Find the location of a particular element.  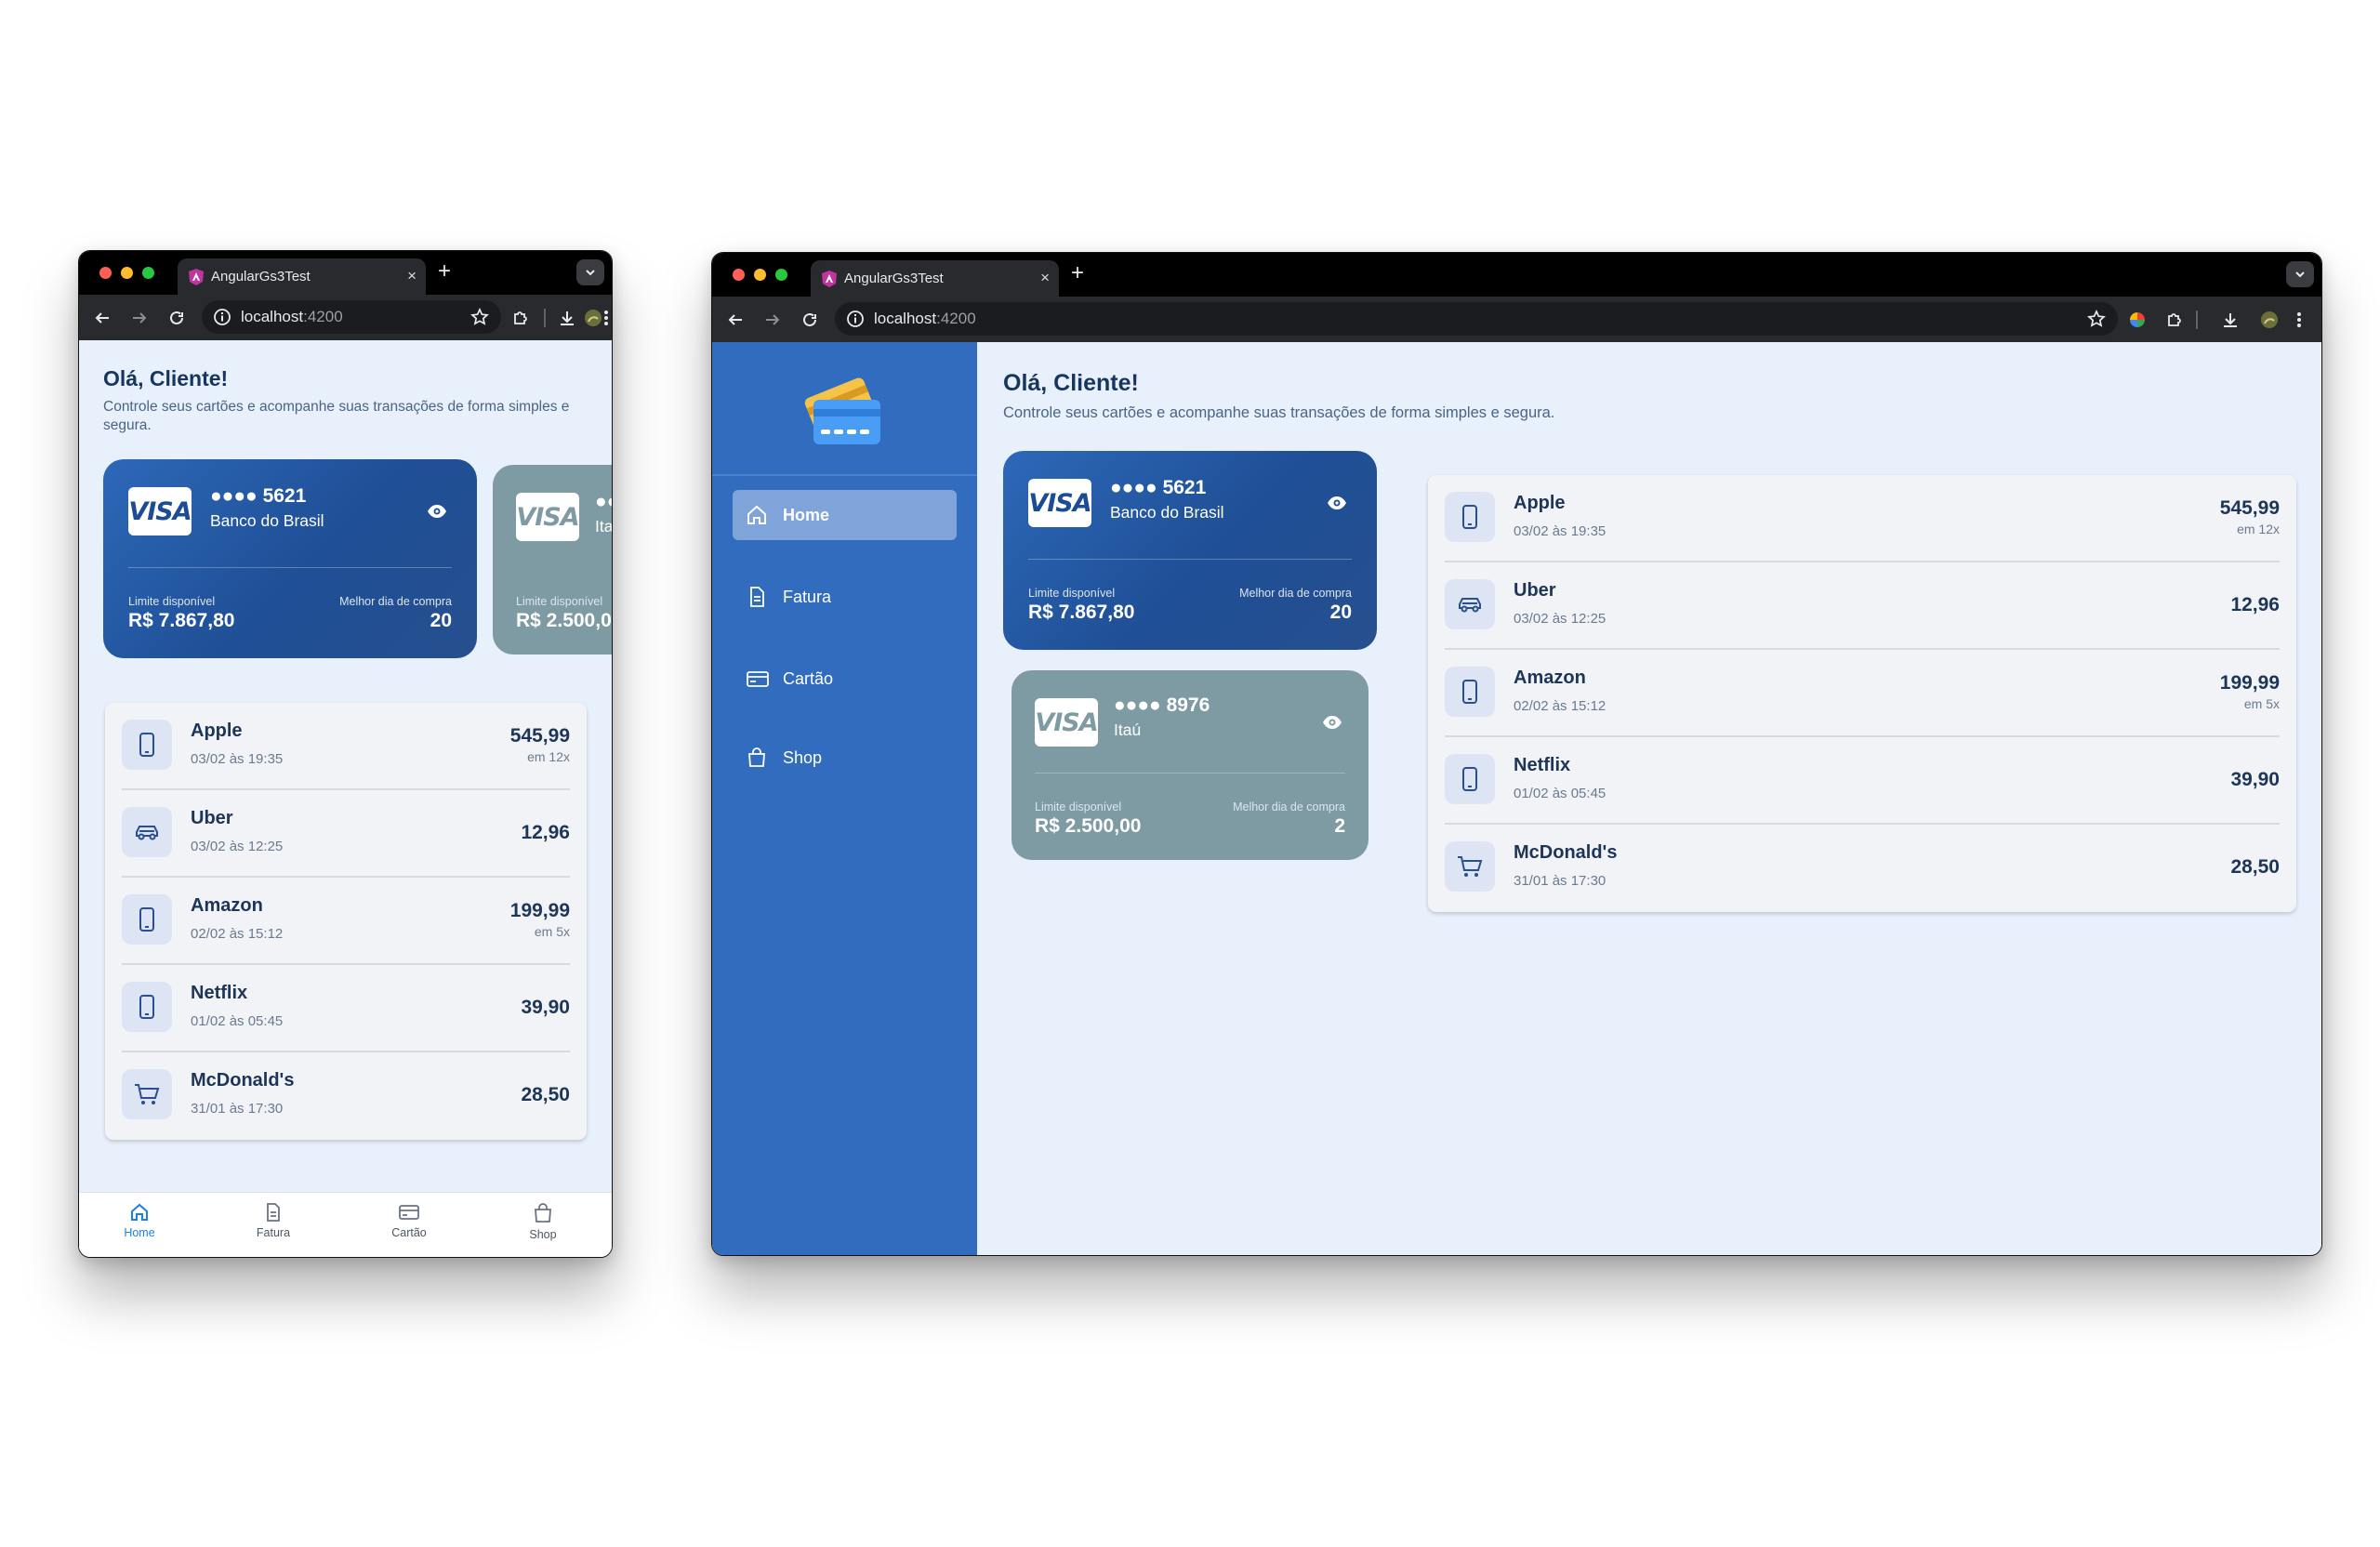

best-day-value: 20 is located at coordinates (1340, 612).